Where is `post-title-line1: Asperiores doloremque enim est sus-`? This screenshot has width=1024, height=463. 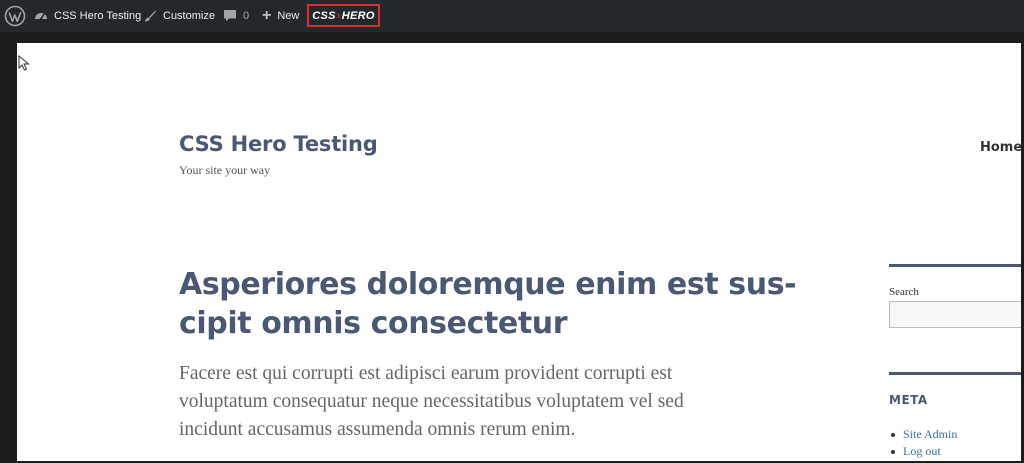
post-title-line1: Asperiores doloremque enim est sus- is located at coordinates (488, 284).